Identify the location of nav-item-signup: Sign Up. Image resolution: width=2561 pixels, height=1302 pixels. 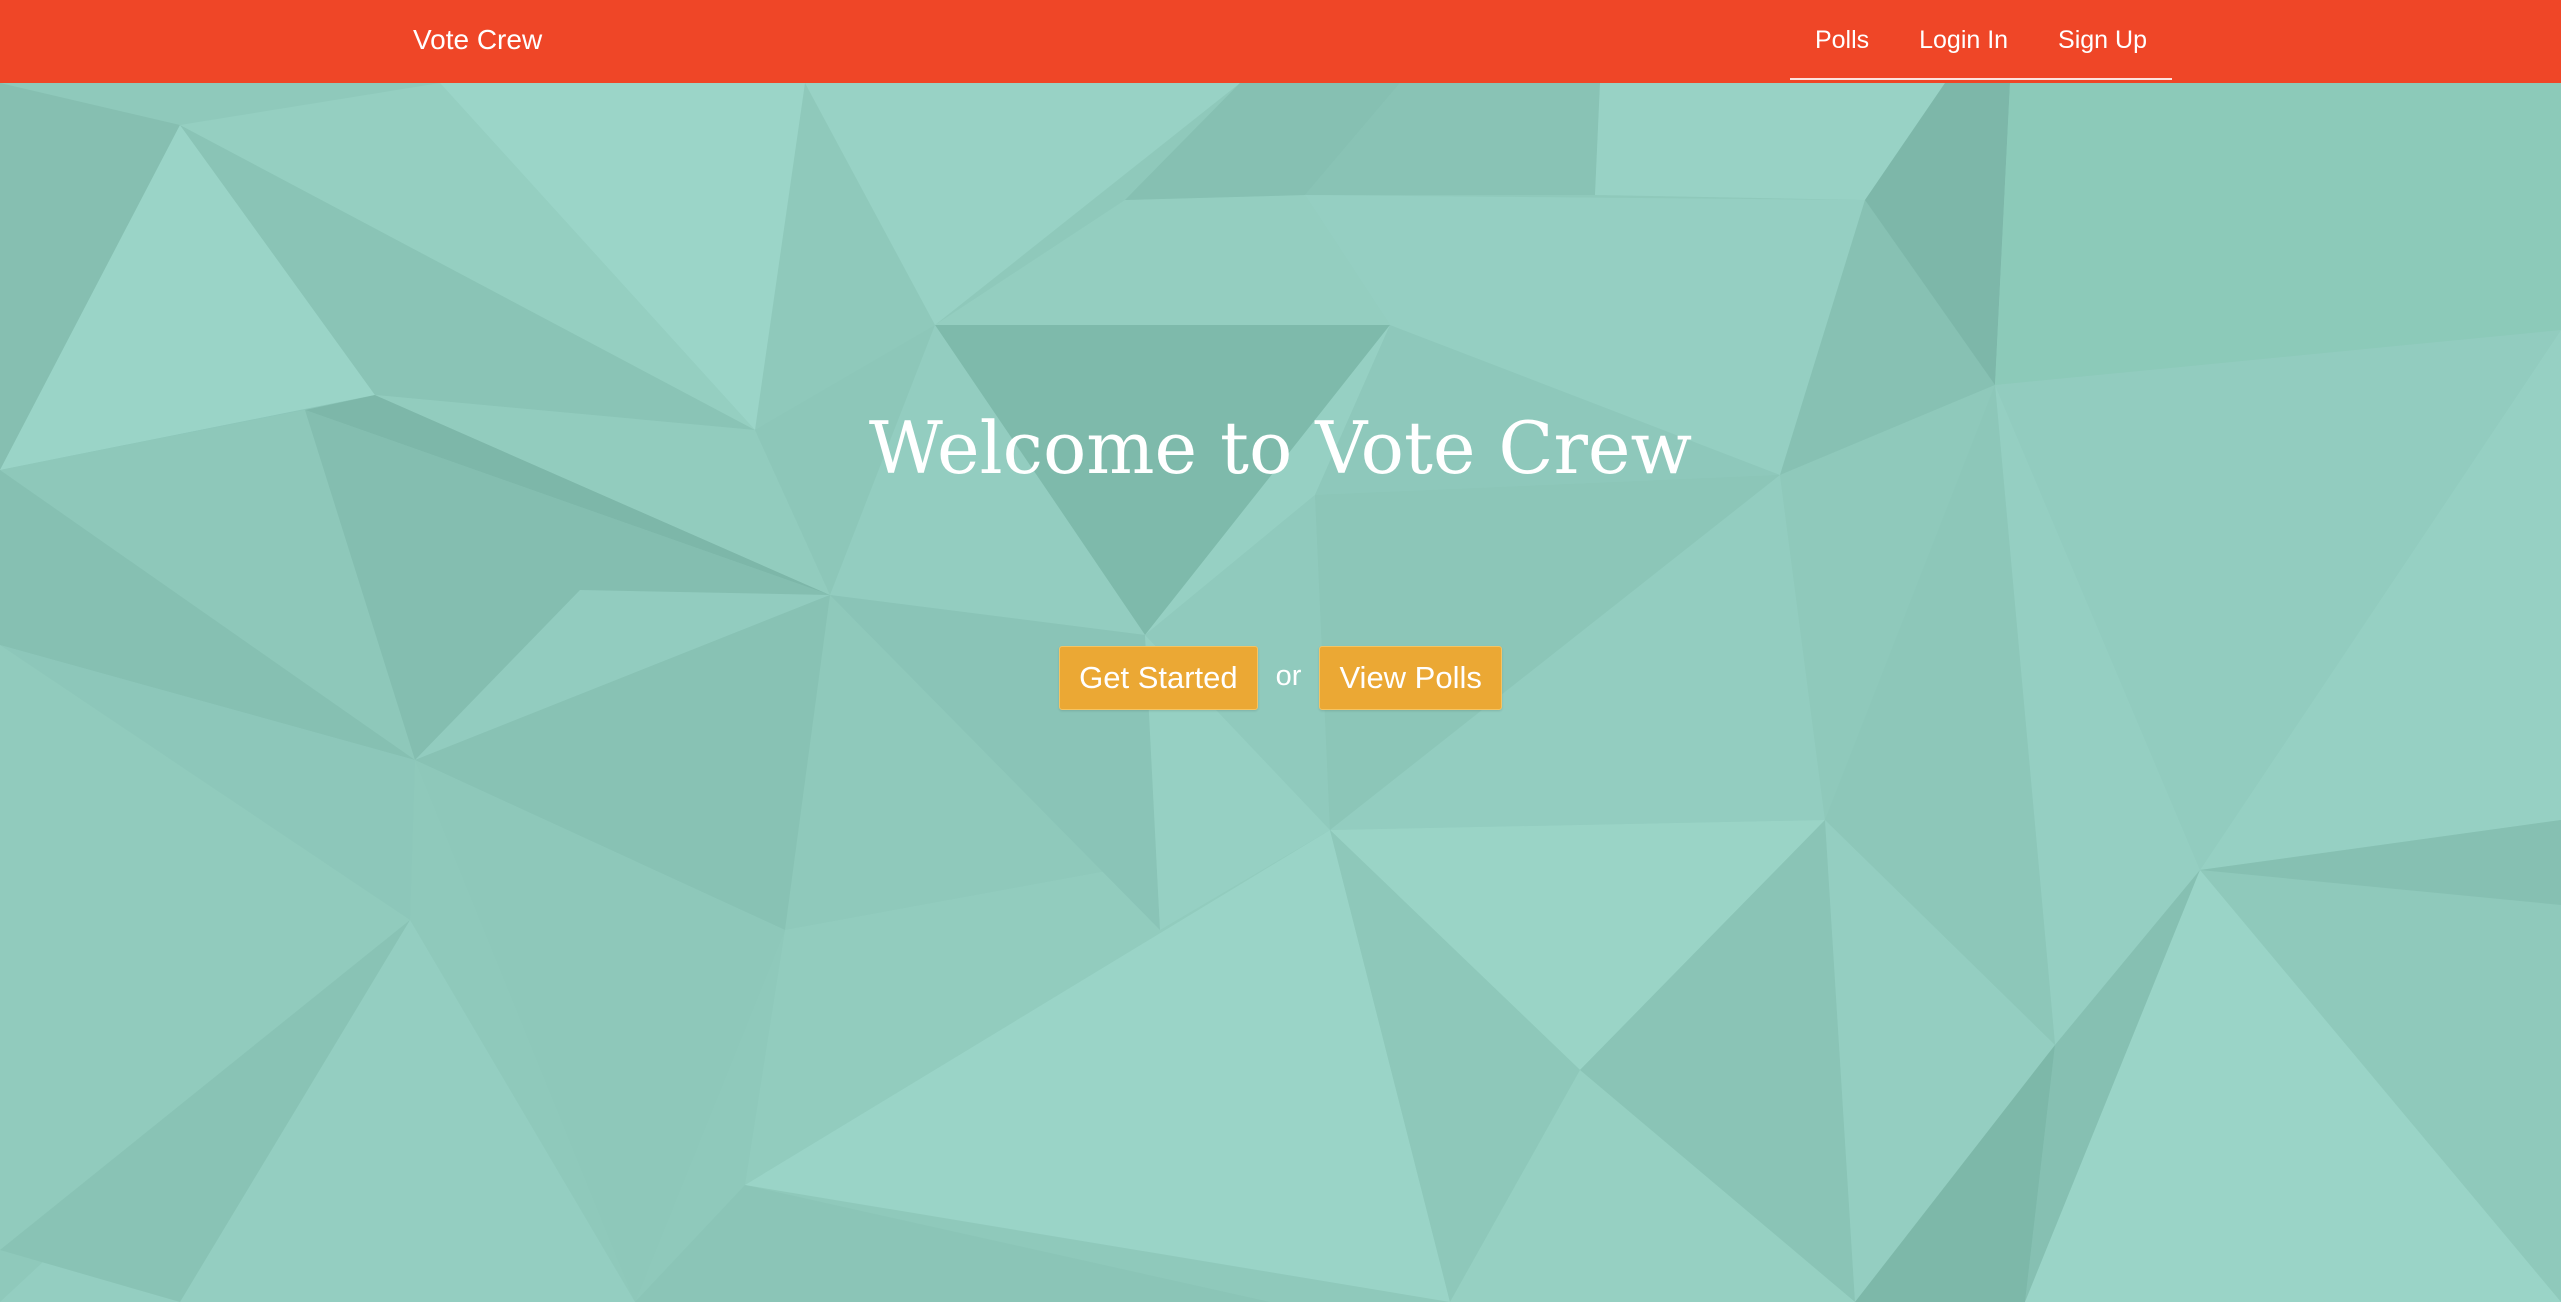
(2102, 39).